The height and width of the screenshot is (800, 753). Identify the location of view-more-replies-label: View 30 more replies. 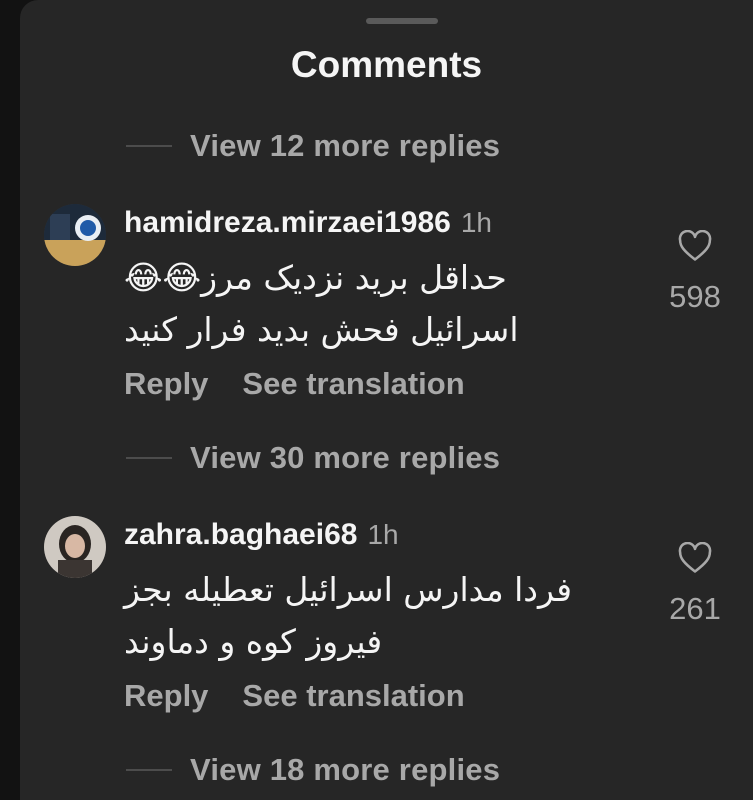
(345, 457).